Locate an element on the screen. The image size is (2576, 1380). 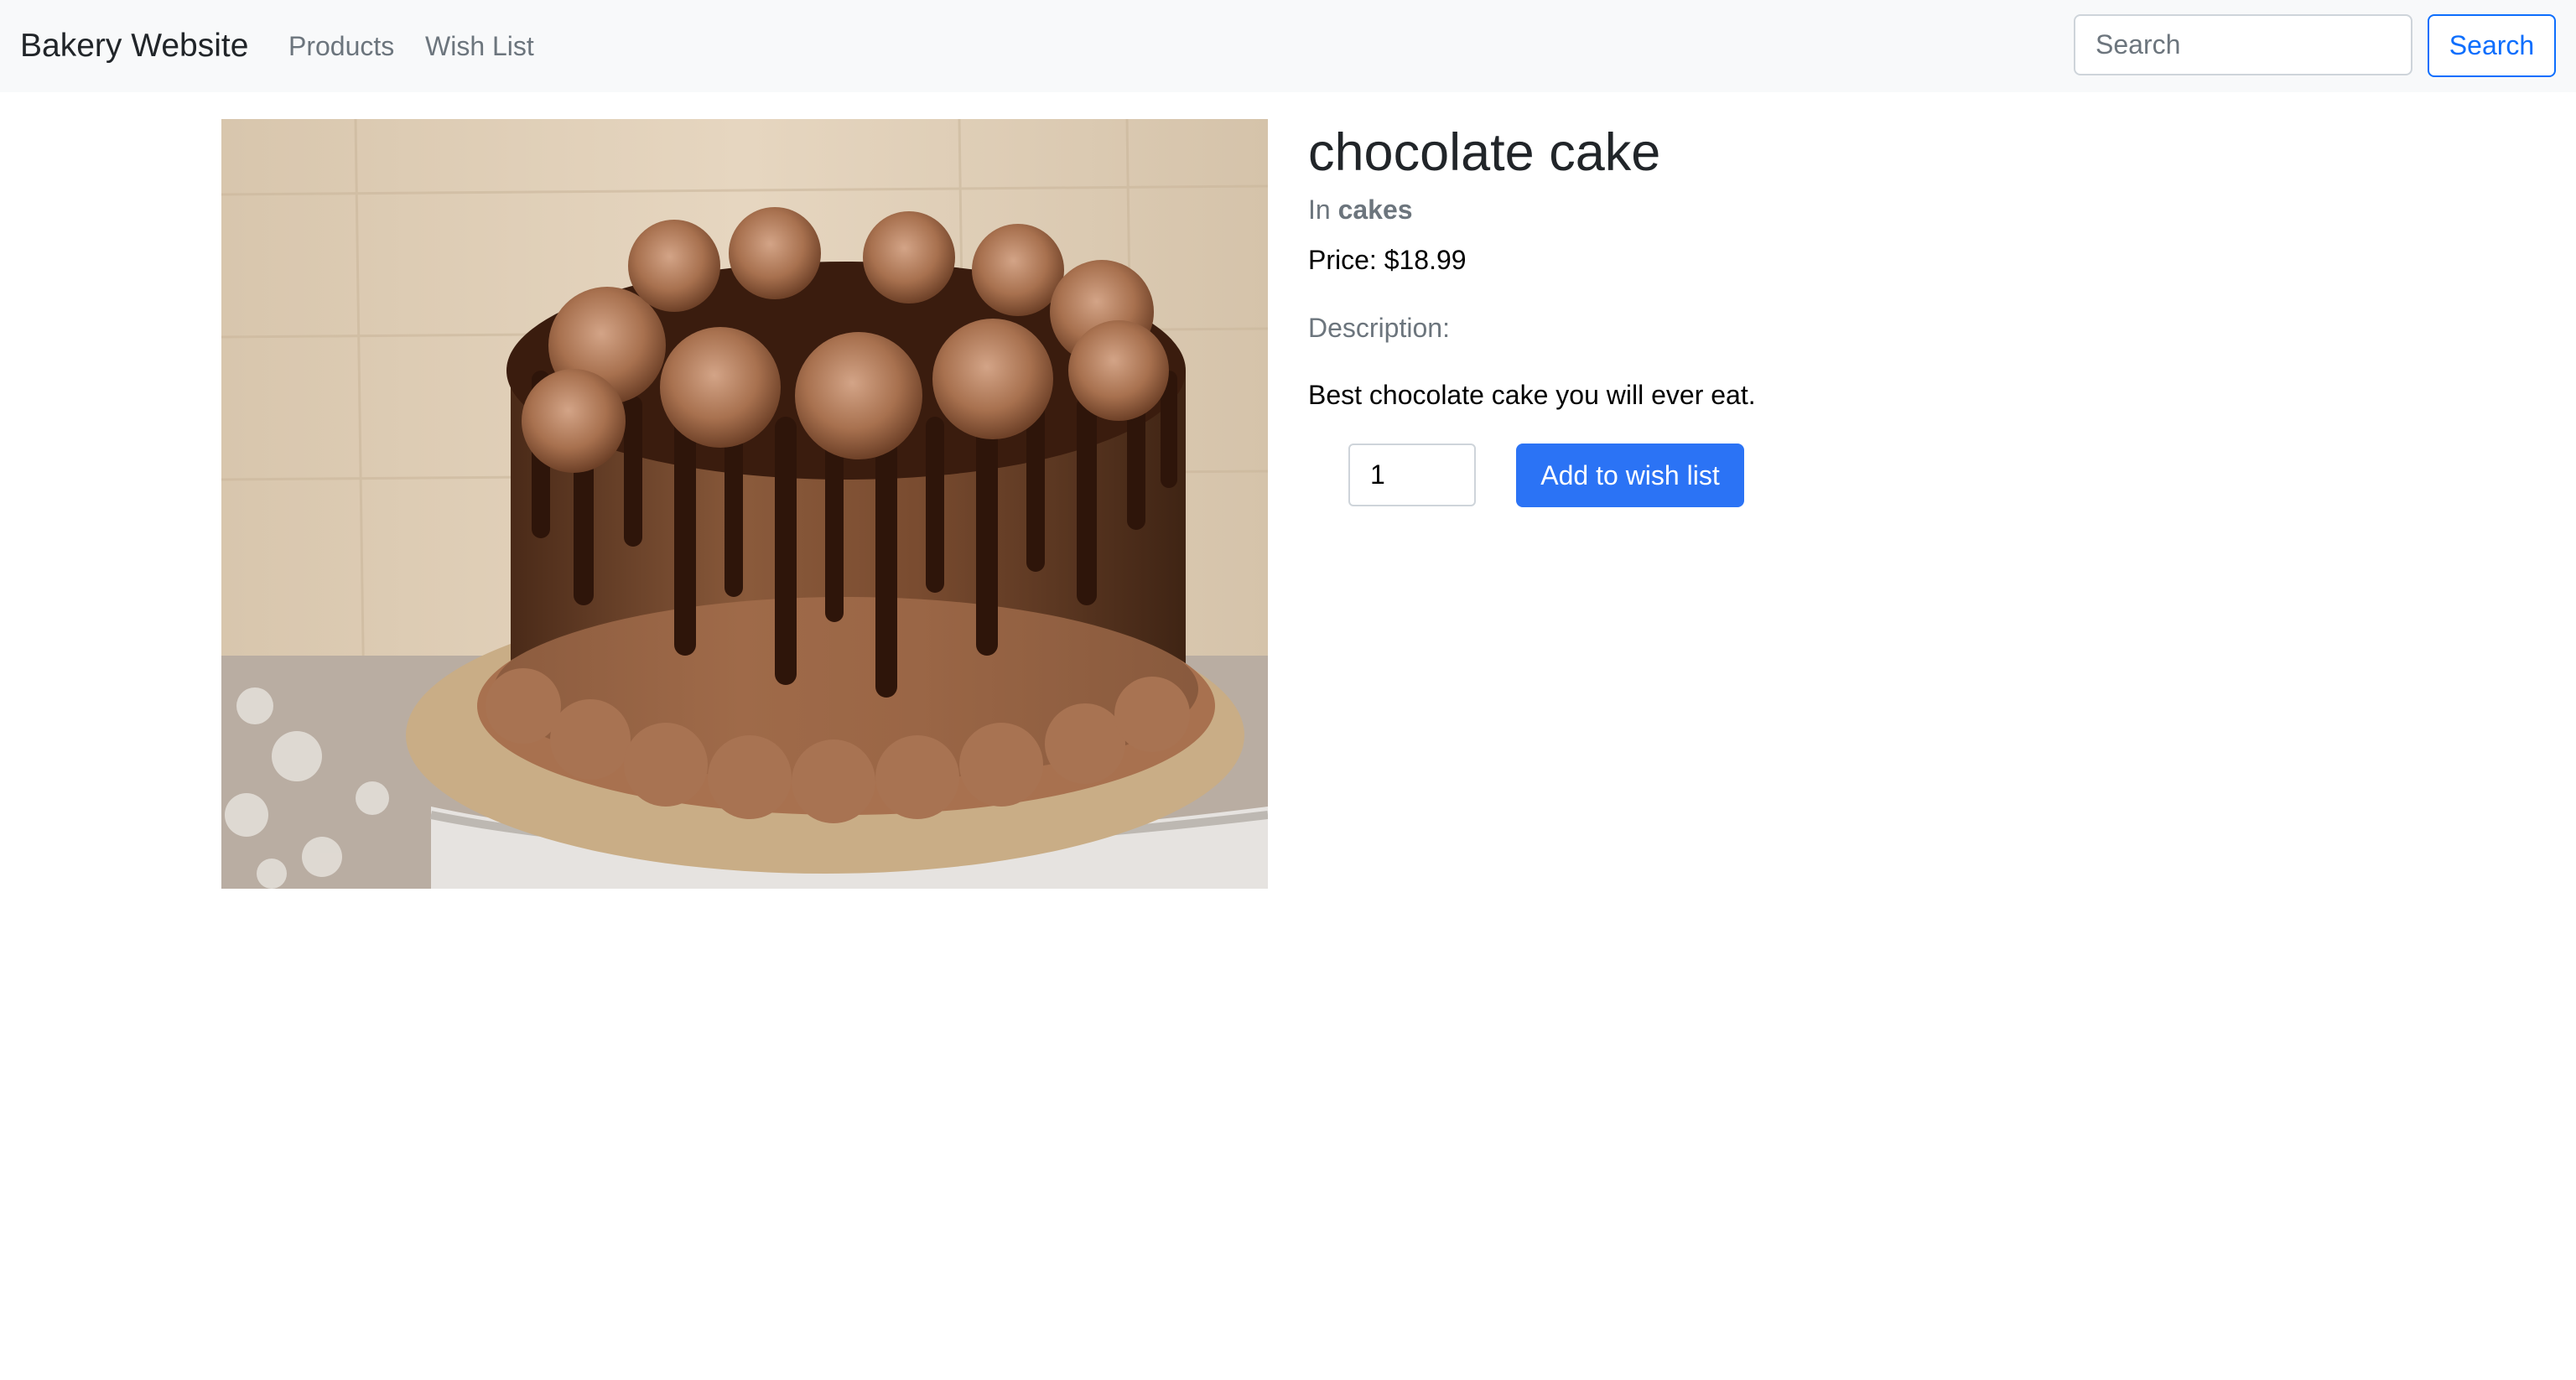
search-button: Search is located at coordinates (2492, 45).